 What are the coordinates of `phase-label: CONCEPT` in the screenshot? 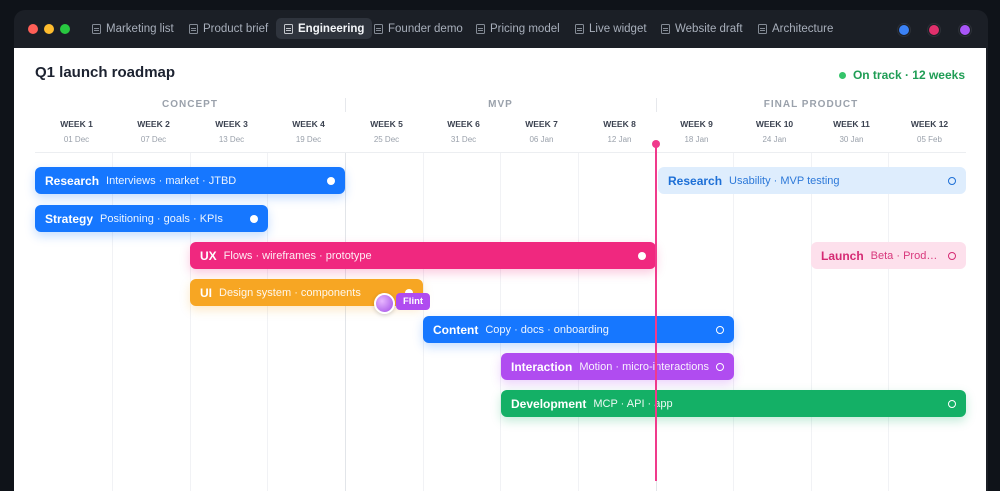 It's located at (190, 104).